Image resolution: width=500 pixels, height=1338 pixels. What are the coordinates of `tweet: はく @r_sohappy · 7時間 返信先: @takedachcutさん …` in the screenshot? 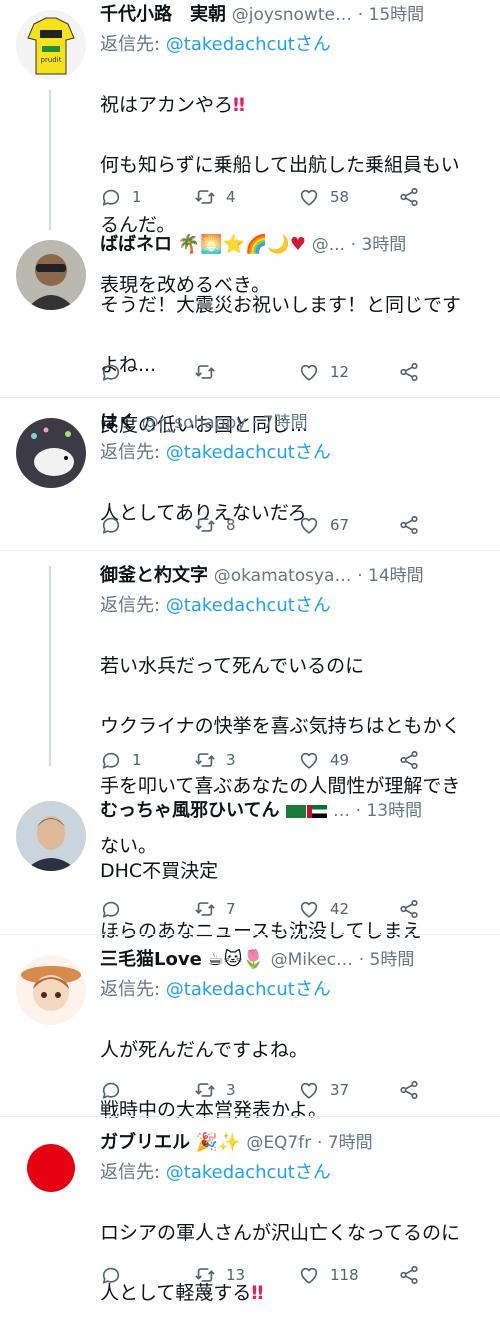 It's located at (250, 478).